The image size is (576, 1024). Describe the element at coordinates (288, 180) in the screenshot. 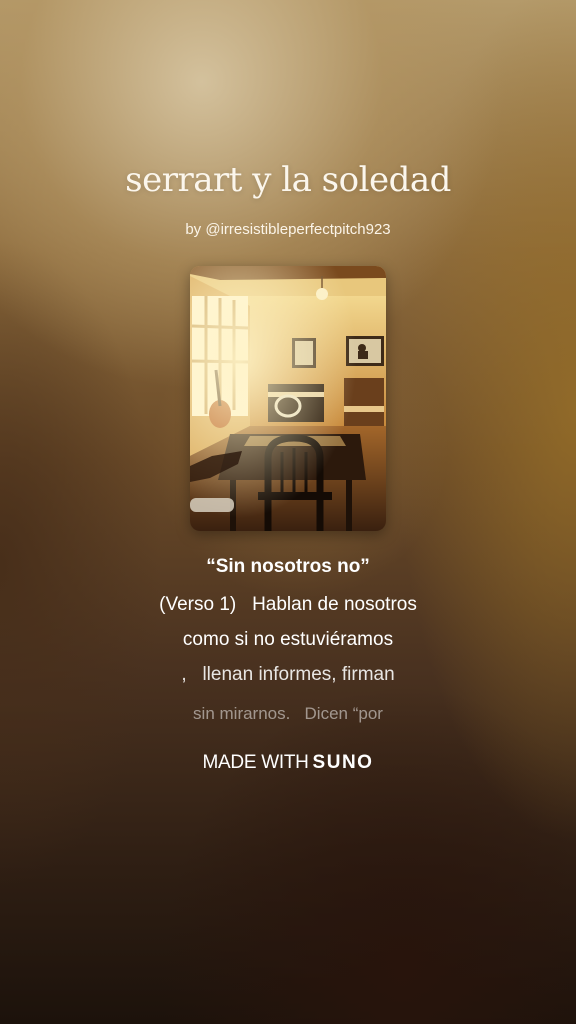

I see `song-title: serrart y la soledad` at that location.